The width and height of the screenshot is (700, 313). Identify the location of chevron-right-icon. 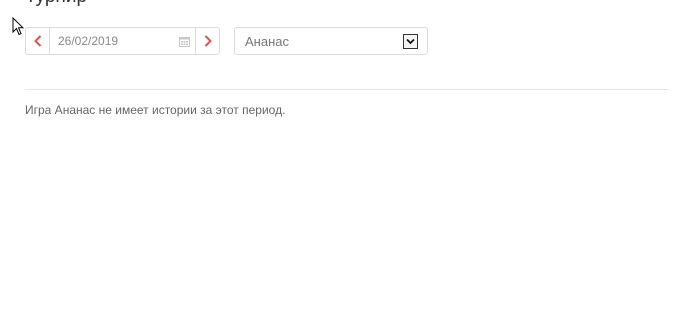
(208, 41).